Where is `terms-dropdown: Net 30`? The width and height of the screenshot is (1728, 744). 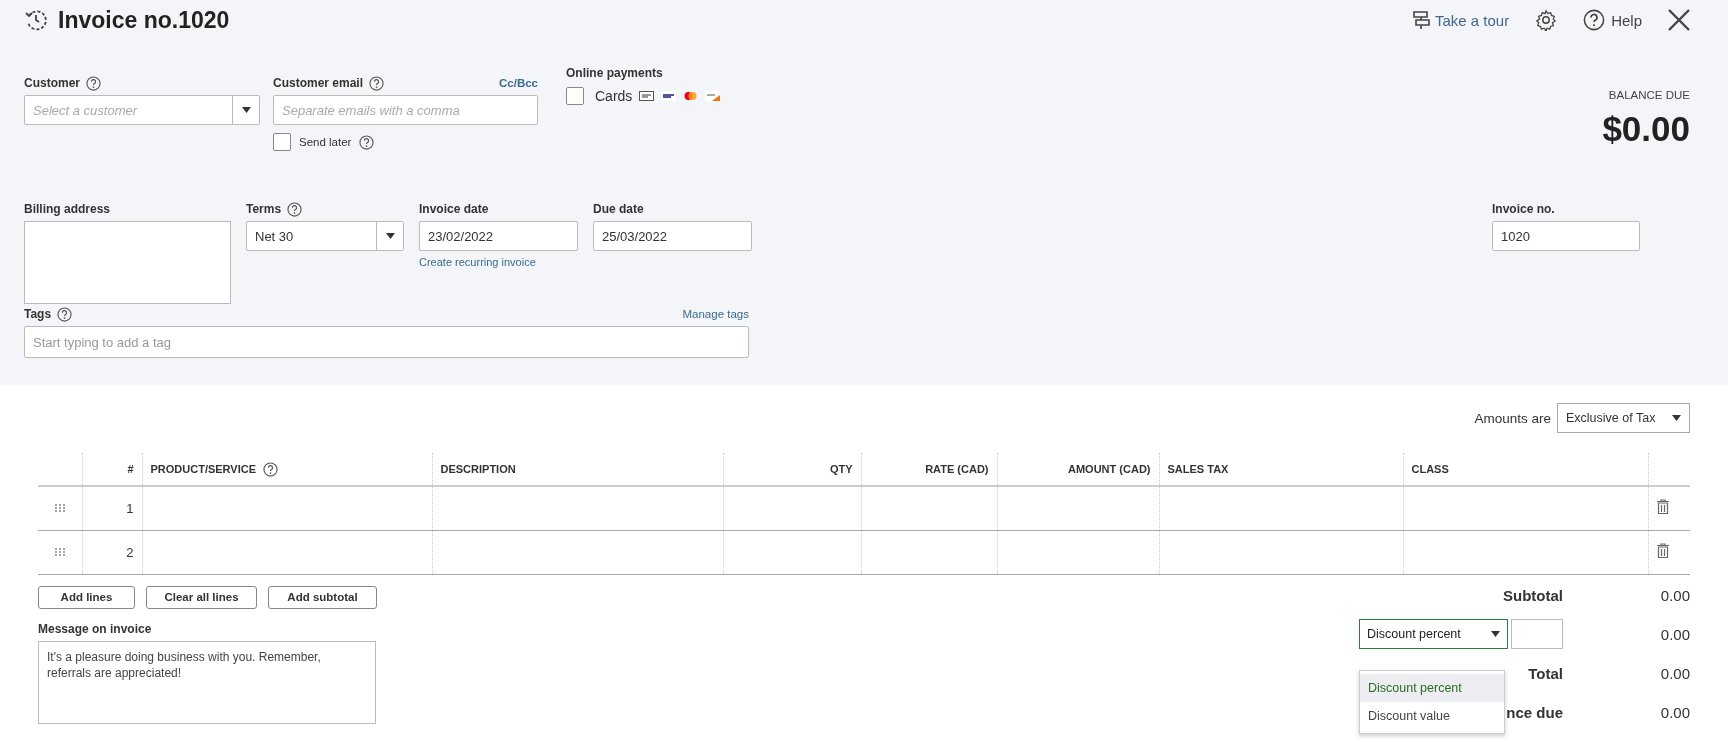 terms-dropdown: Net 30 is located at coordinates (325, 236).